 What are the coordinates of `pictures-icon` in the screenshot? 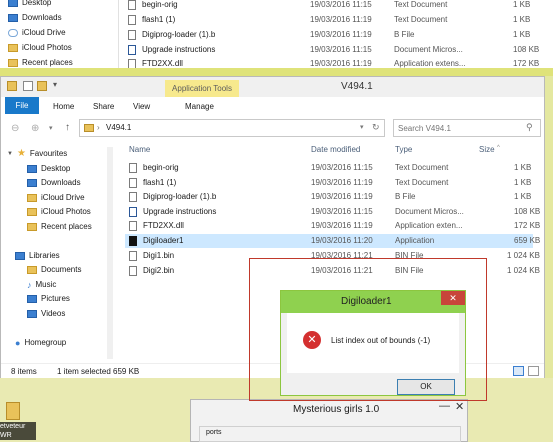 It's located at (32, 299).